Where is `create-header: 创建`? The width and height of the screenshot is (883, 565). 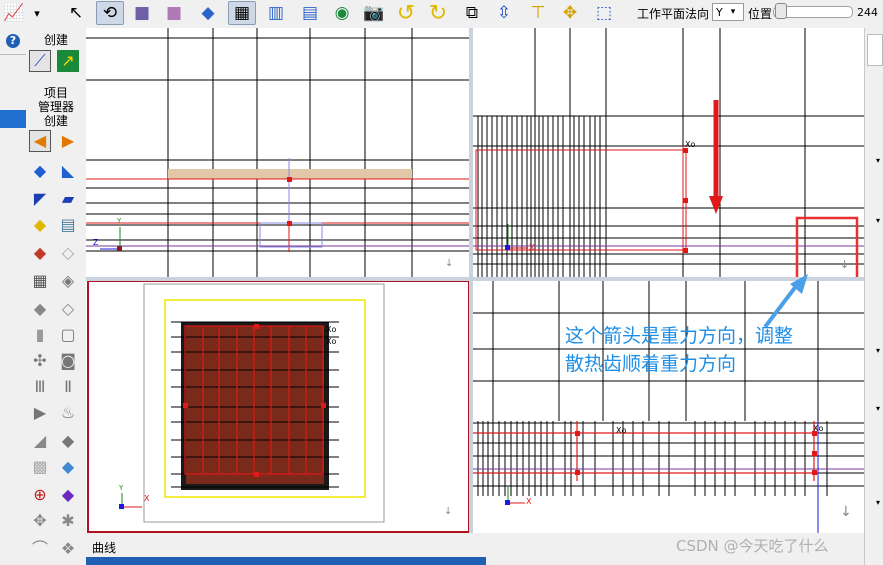
create-header: 创建 is located at coordinates (55, 40).